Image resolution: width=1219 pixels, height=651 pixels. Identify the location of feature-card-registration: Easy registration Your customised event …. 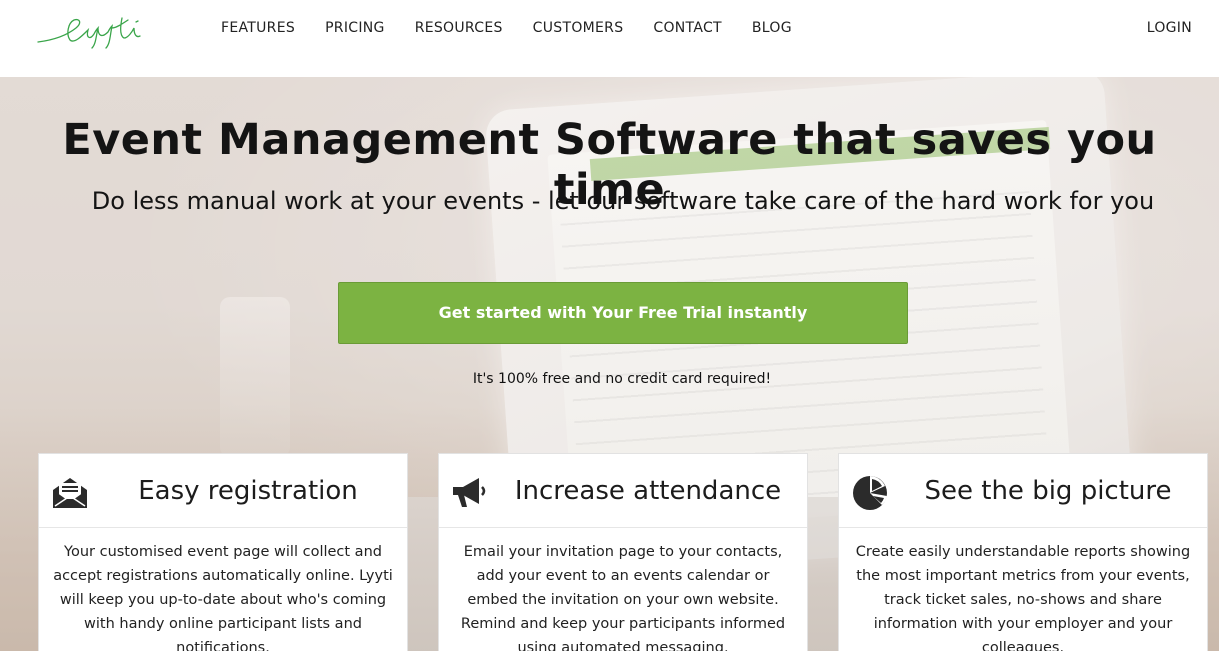
(223, 552).